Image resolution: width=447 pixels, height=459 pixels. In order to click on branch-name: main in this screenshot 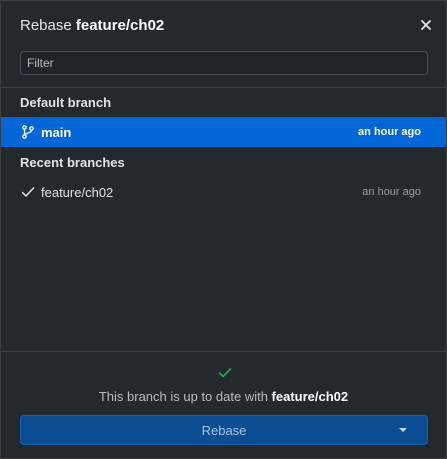, I will do `click(56, 132)`.